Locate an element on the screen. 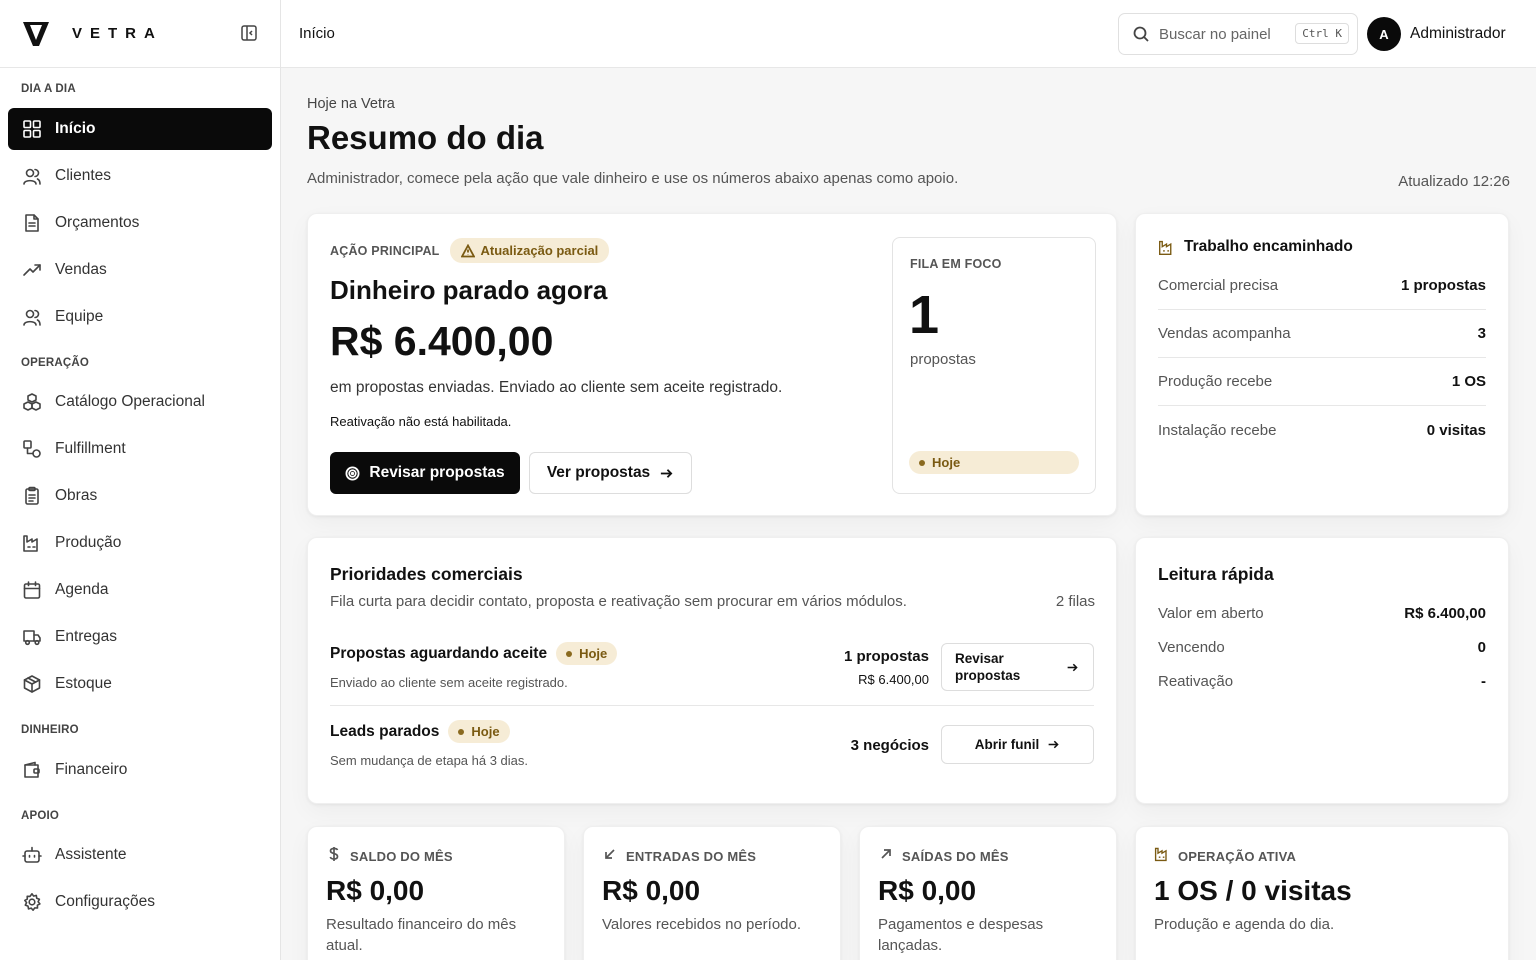  section-label-operacao: OPERAÇÃO is located at coordinates (55, 363).